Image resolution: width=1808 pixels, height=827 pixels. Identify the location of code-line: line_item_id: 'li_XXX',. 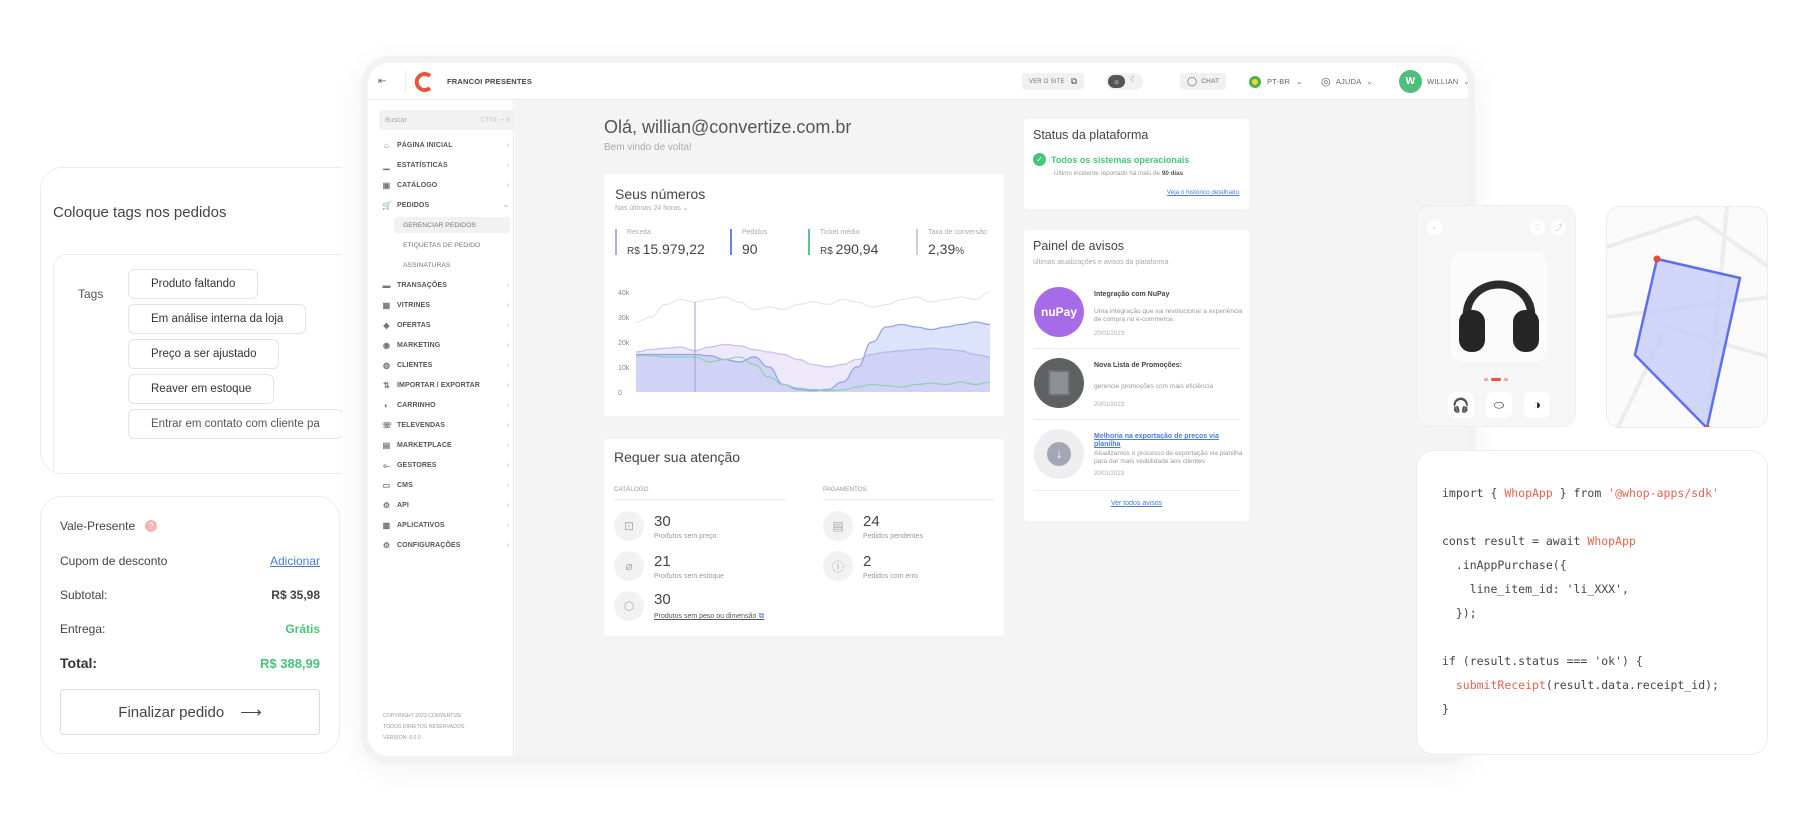
(1580, 589).